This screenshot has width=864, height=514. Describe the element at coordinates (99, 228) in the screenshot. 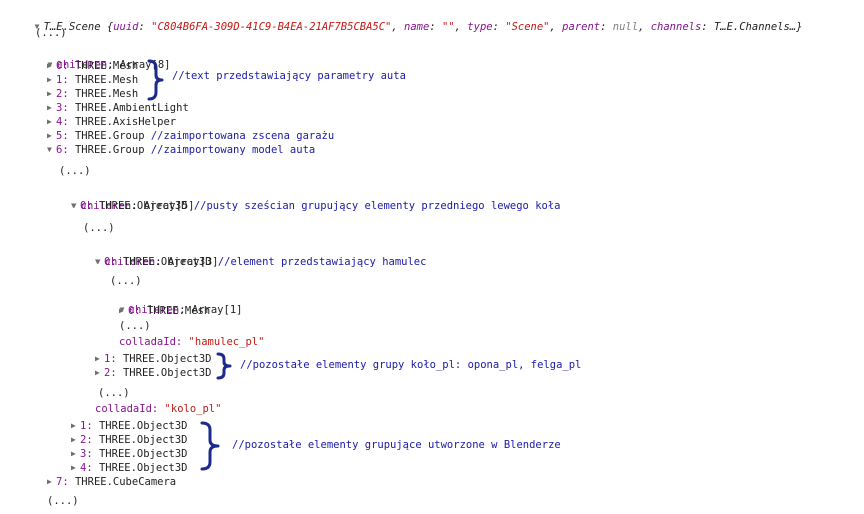

I see `ellipsis-wheel: (...)` at that location.